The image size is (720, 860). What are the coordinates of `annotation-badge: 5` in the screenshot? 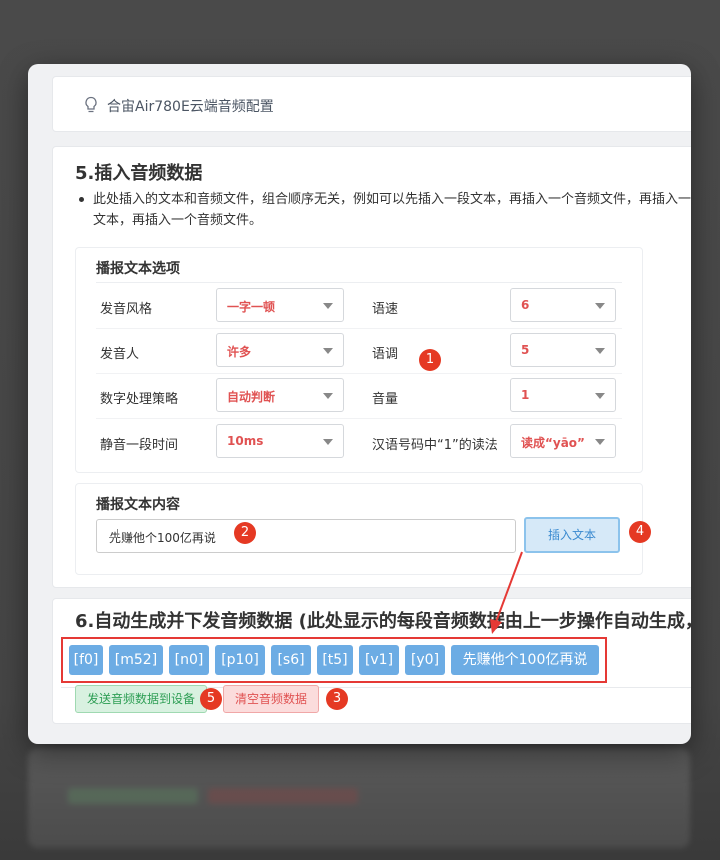 It's located at (211, 699).